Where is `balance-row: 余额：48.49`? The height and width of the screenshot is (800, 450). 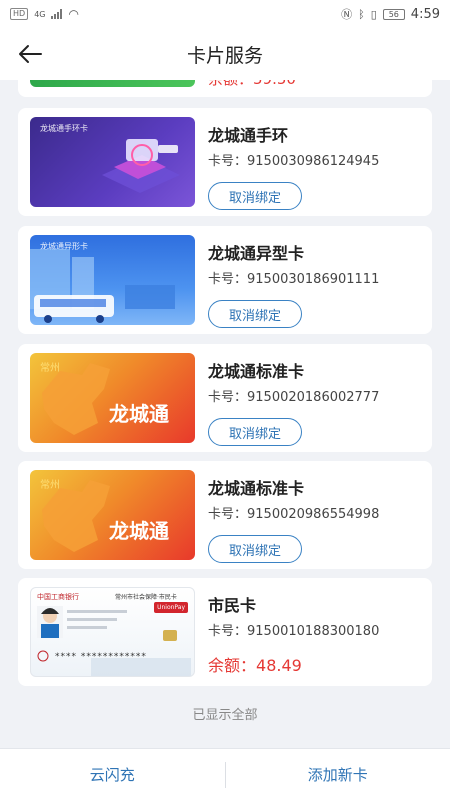
balance-row: 余额：48.49 is located at coordinates (255, 664).